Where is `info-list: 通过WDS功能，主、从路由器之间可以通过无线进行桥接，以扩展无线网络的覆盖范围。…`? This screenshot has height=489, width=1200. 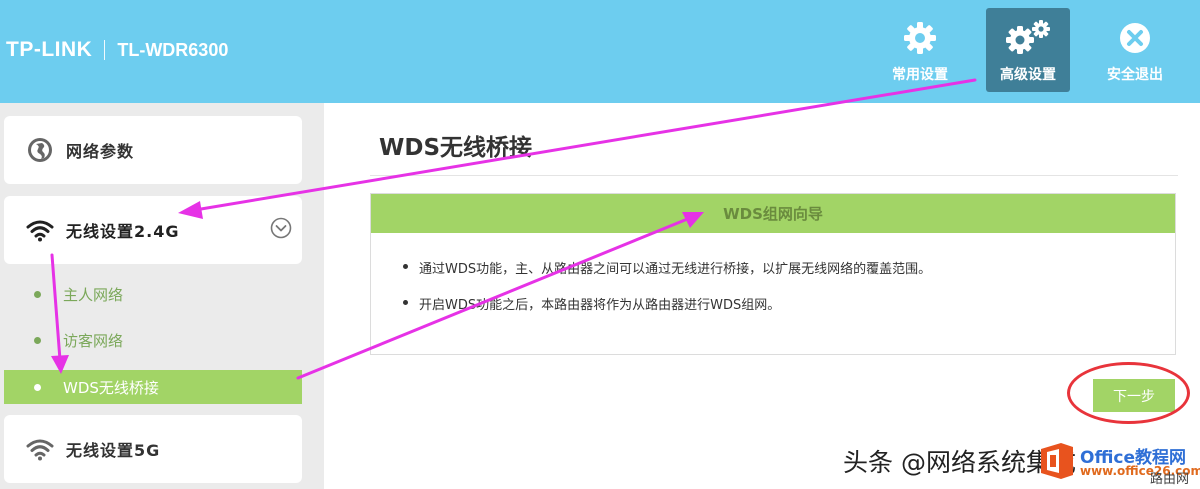
info-list: 通过WDS功能，主、从路由器之间可以通过无线进行桥接，以扩展无线网络的覆盖范围。… is located at coordinates (773, 273).